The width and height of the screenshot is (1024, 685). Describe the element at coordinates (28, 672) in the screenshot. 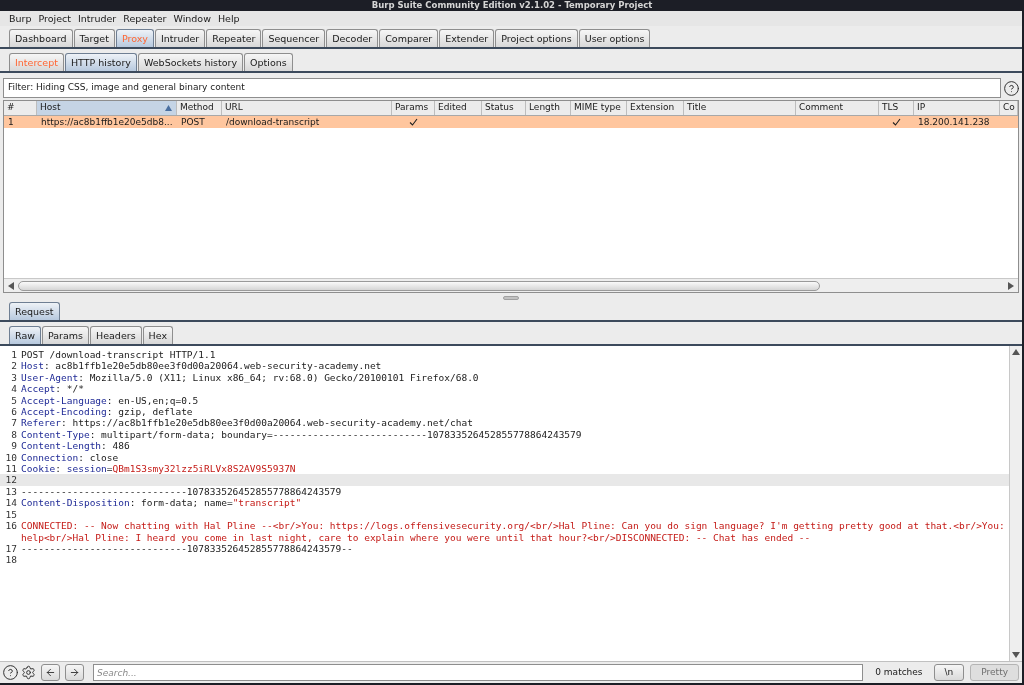

I see `settings-icon` at that location.